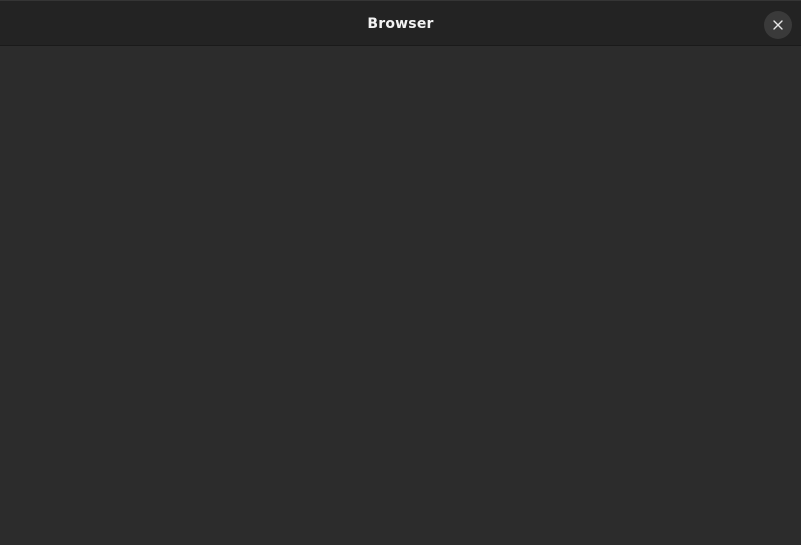 This screenshot has height=545, width=801. I want to click on title-bar: Browser, so click(400, 23).